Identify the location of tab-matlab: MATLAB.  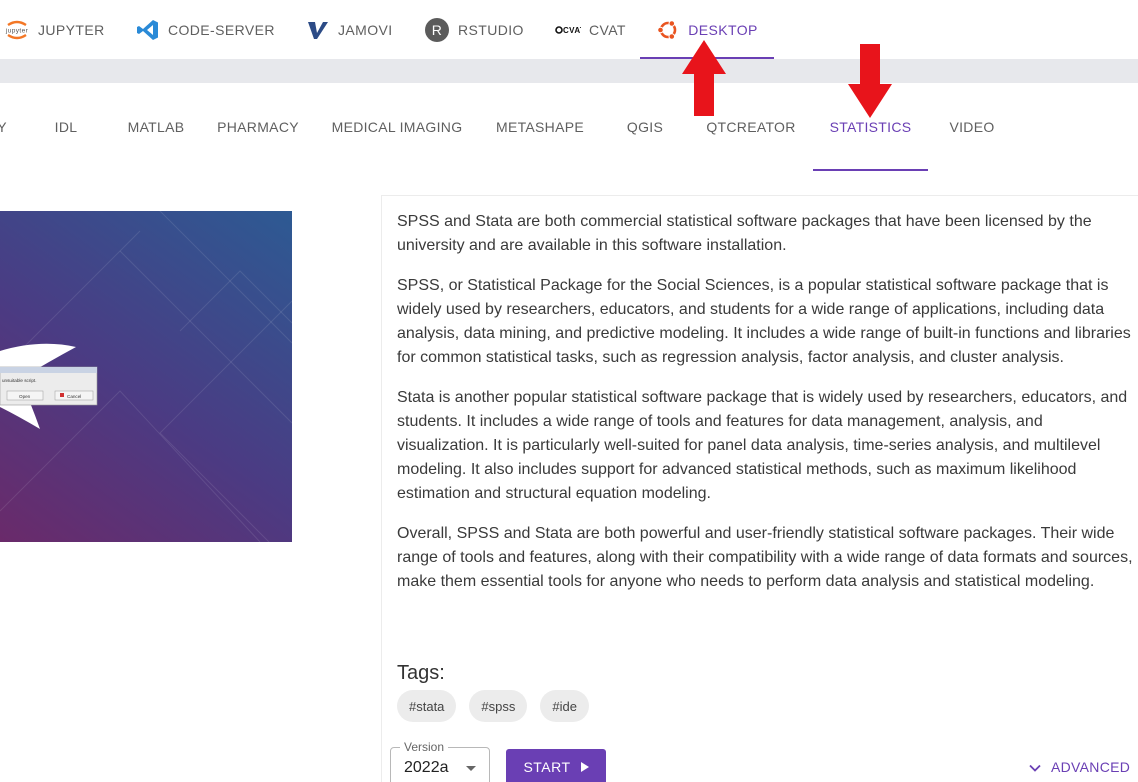
(156, 127).